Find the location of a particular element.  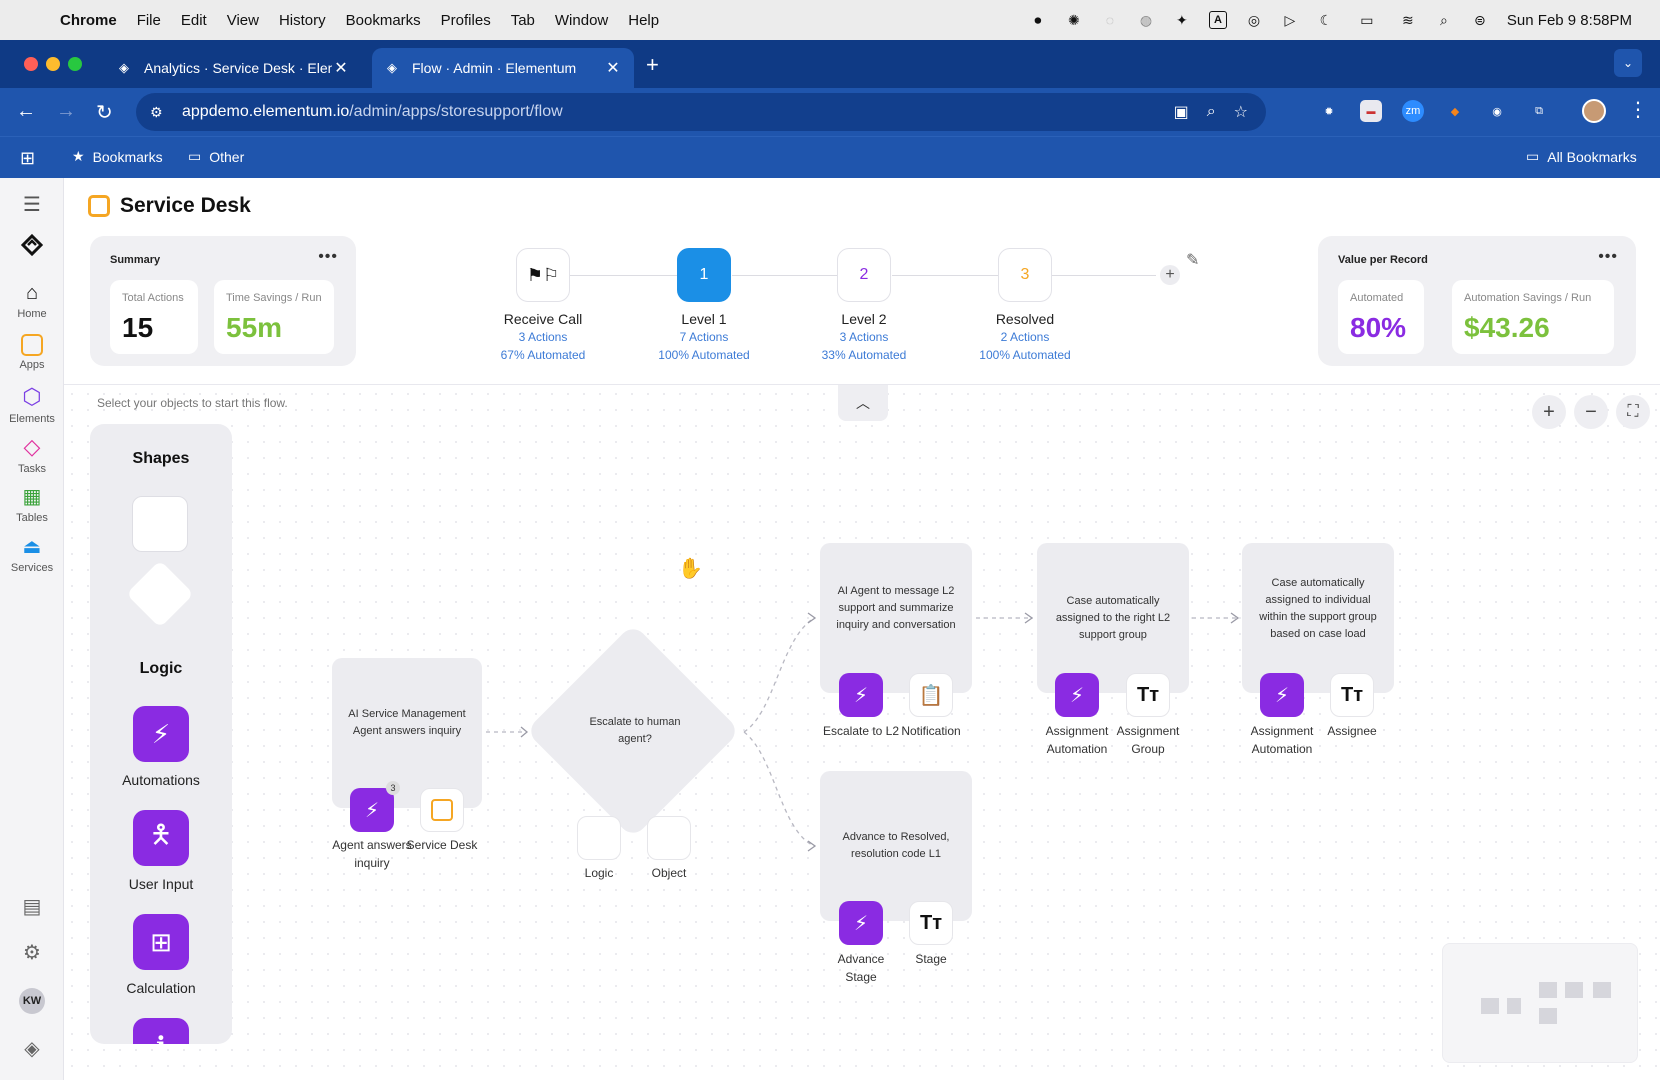

openai-icon: ✺ is located at coordinates (1074, 20).